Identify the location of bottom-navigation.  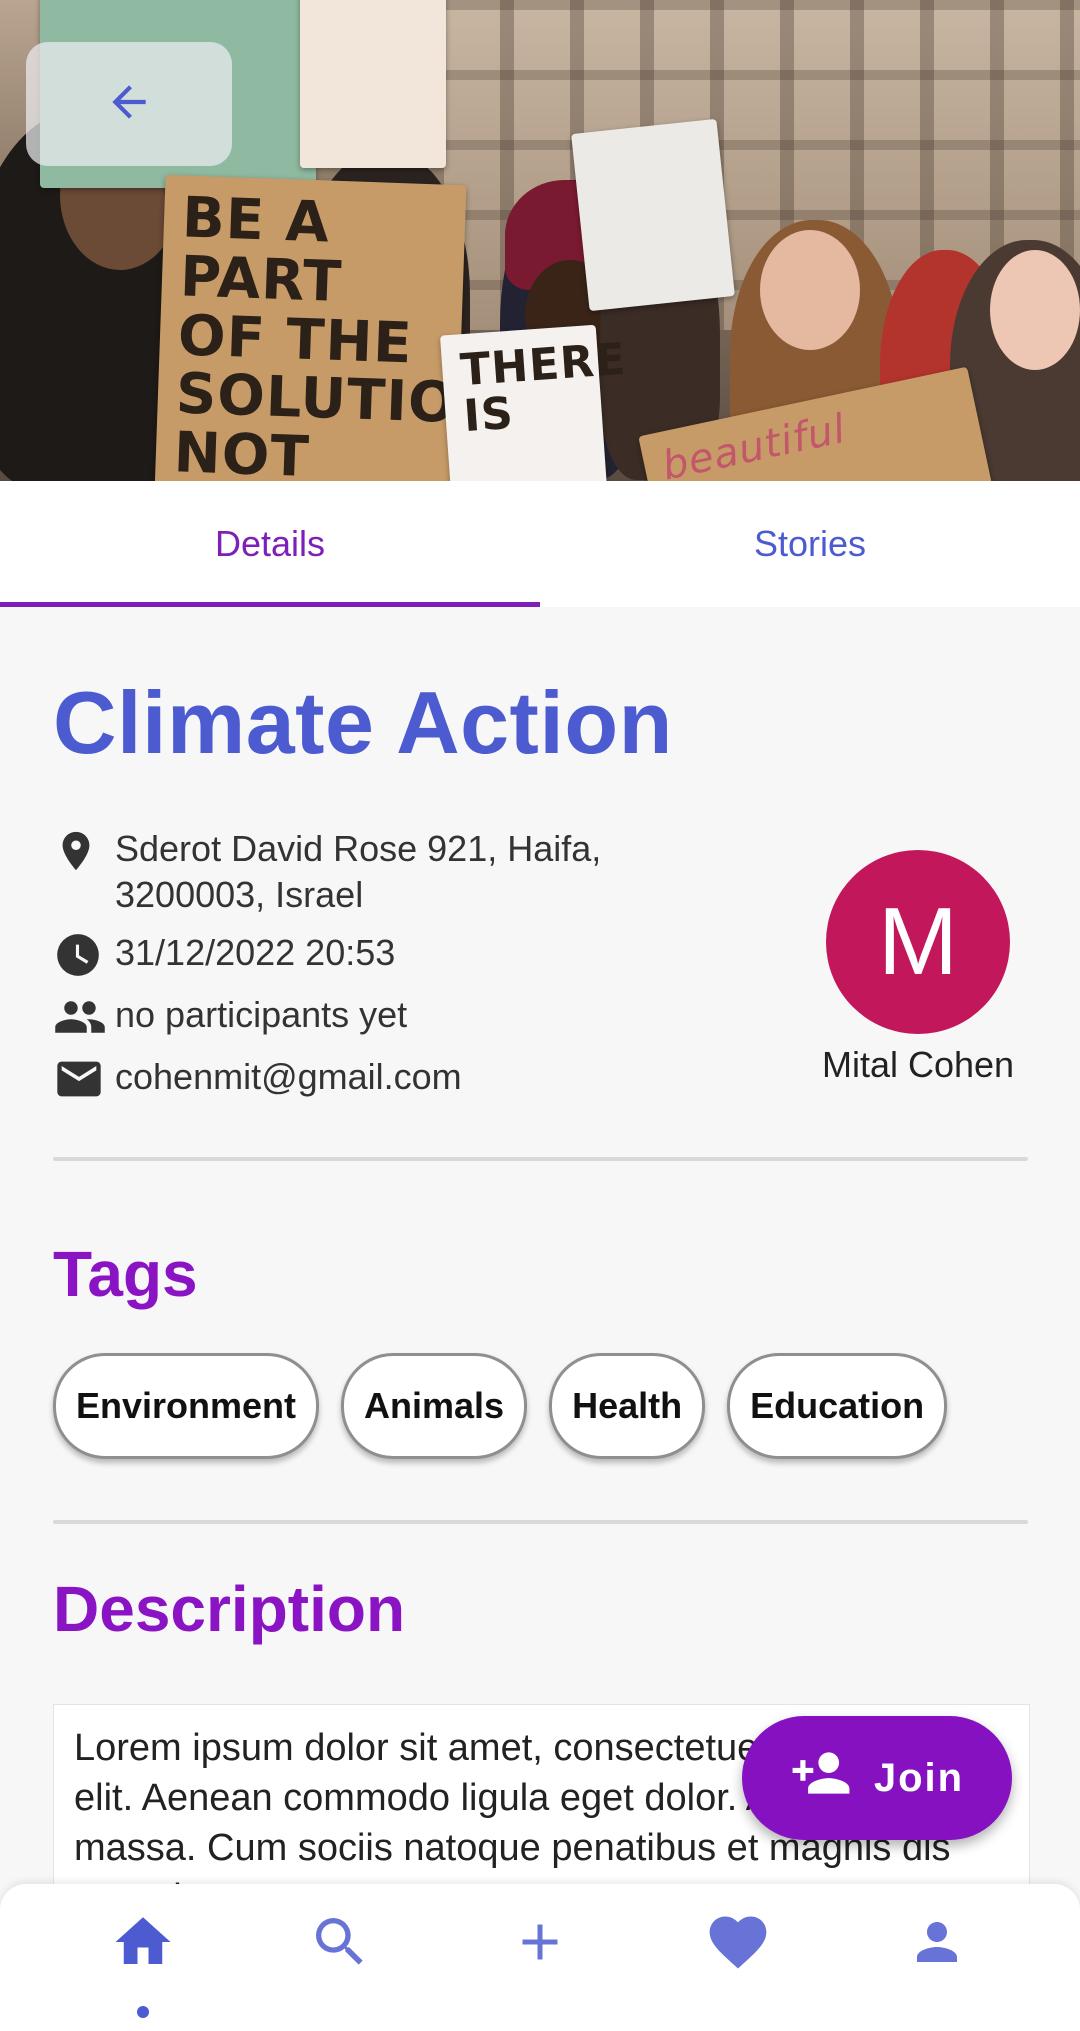
(540, 1957).